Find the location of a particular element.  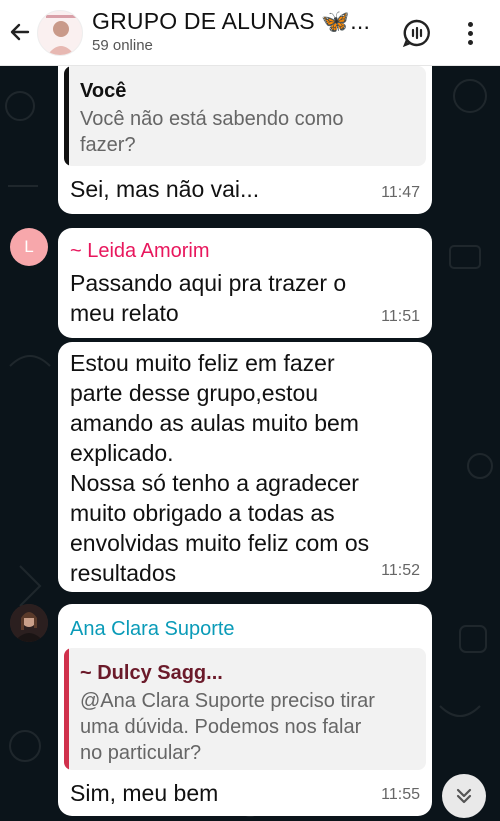

message-time: 11:51 is located at coordinates (400, 316).